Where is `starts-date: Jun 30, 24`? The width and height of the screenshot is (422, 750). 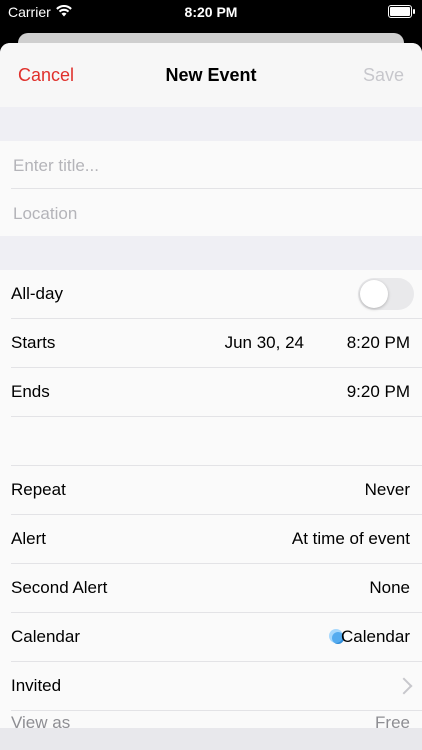 starts-date: Jun 30, 24 is located at coordinates (264, 343).